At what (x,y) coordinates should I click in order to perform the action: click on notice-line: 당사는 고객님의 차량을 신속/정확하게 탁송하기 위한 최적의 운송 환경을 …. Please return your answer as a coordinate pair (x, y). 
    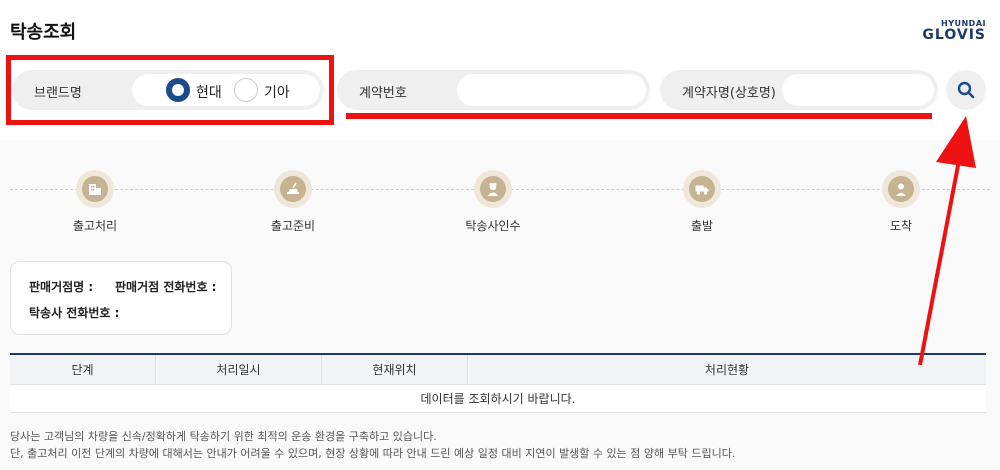
    Looking at the image, I should click on (223, 436).